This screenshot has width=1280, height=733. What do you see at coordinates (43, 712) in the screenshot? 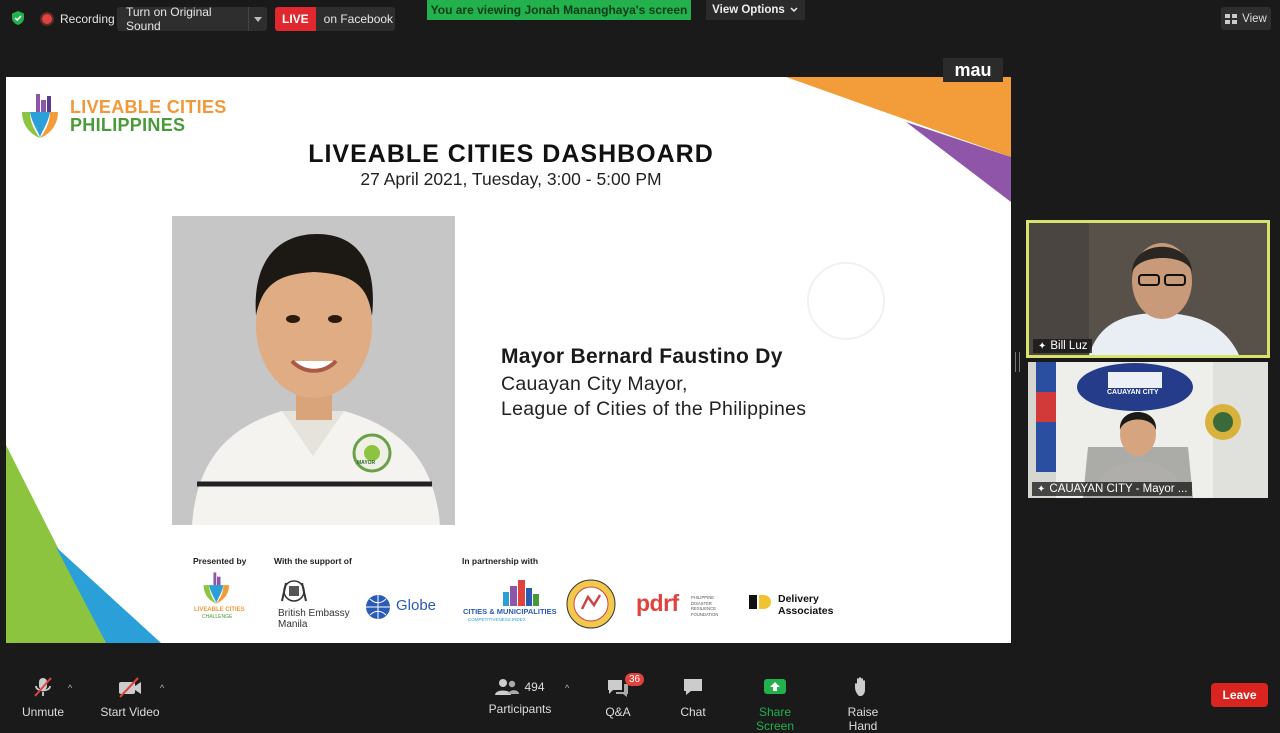
I see `unmute-label: Unmute` at bounding box center [43, 712].